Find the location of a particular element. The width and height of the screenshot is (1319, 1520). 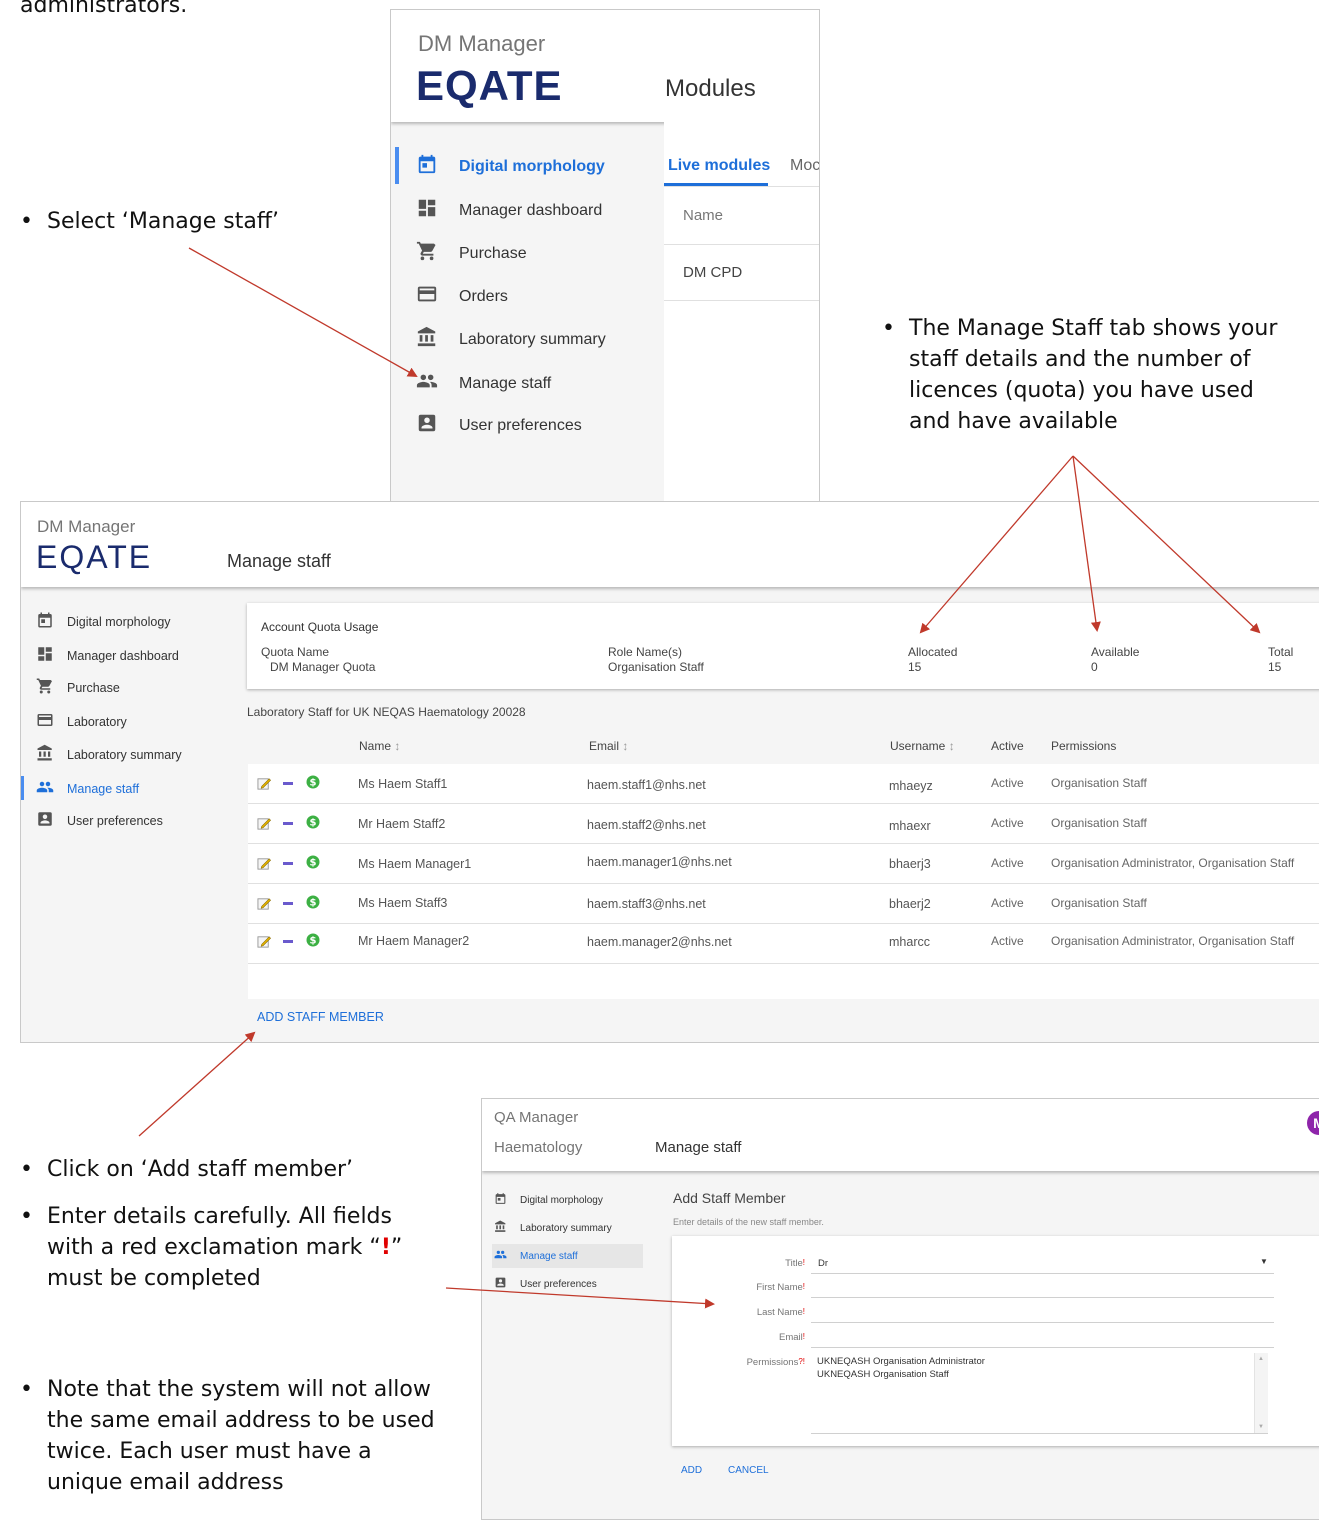

arrow-to-manage-staff is located at coordinates (303, 312).